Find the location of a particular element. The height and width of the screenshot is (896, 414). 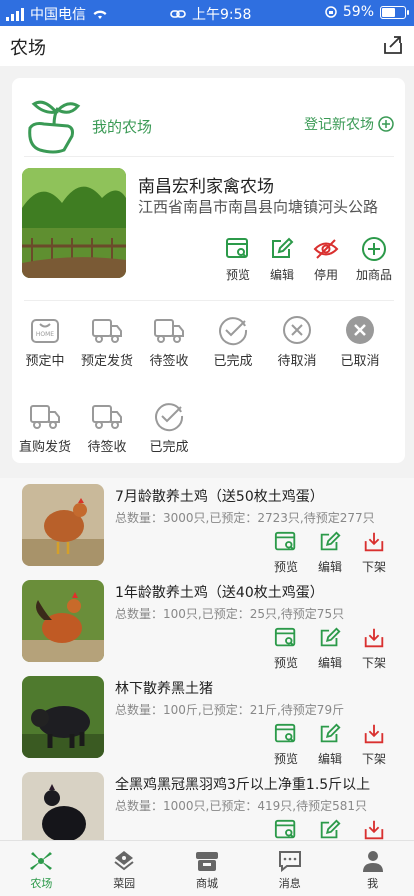

farm-edit-button: 编辑 is located at coordinates (282, 259).